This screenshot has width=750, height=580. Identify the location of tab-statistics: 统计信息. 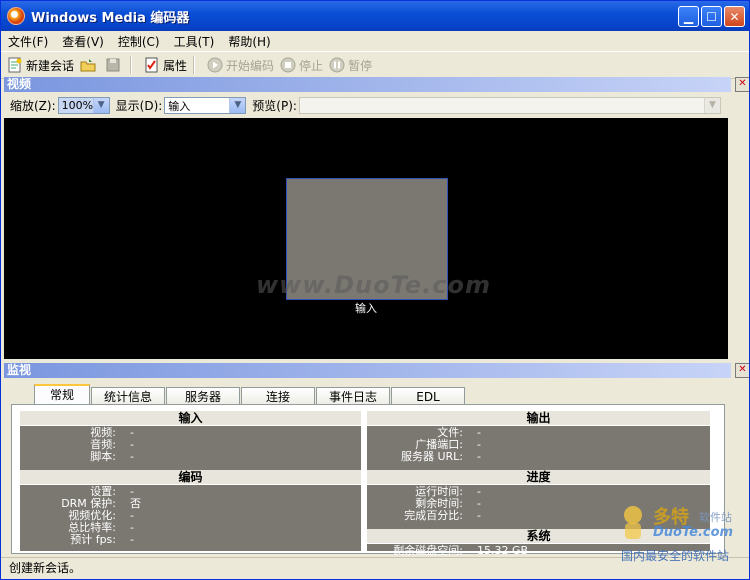
(128, 396).